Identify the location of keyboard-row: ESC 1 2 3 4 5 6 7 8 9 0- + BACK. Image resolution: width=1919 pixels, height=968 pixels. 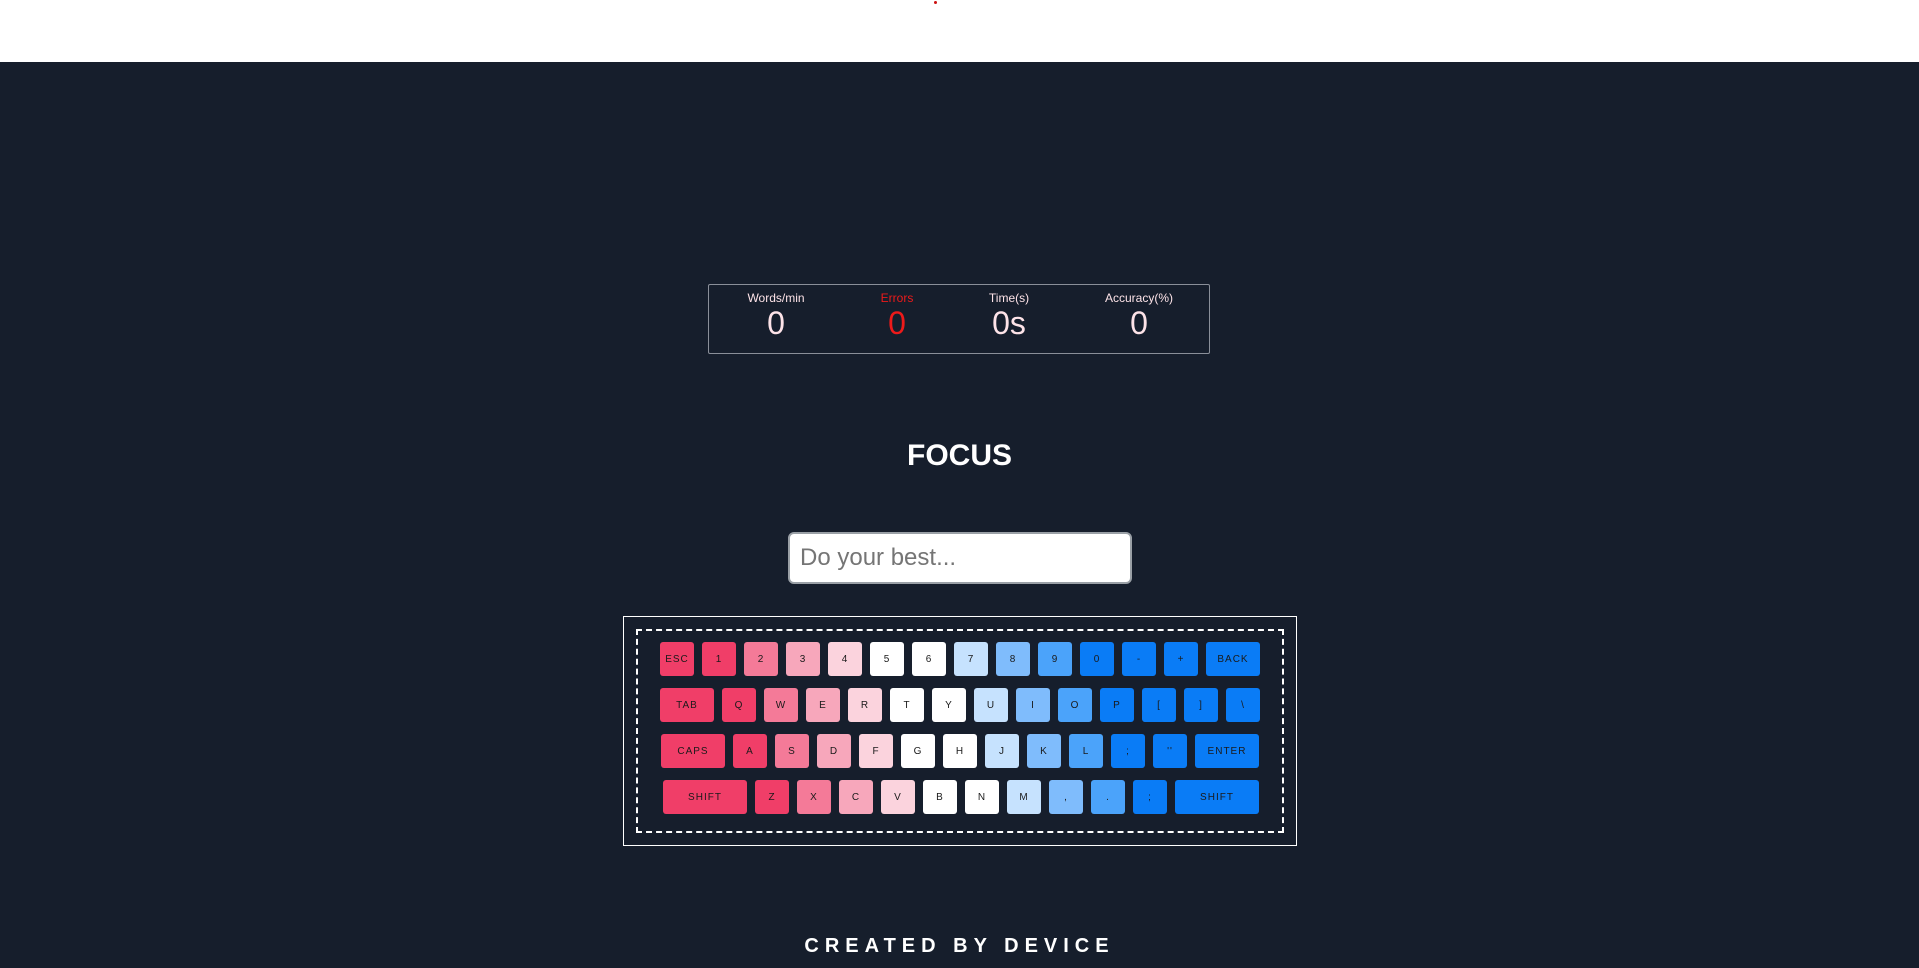
(960, 659).